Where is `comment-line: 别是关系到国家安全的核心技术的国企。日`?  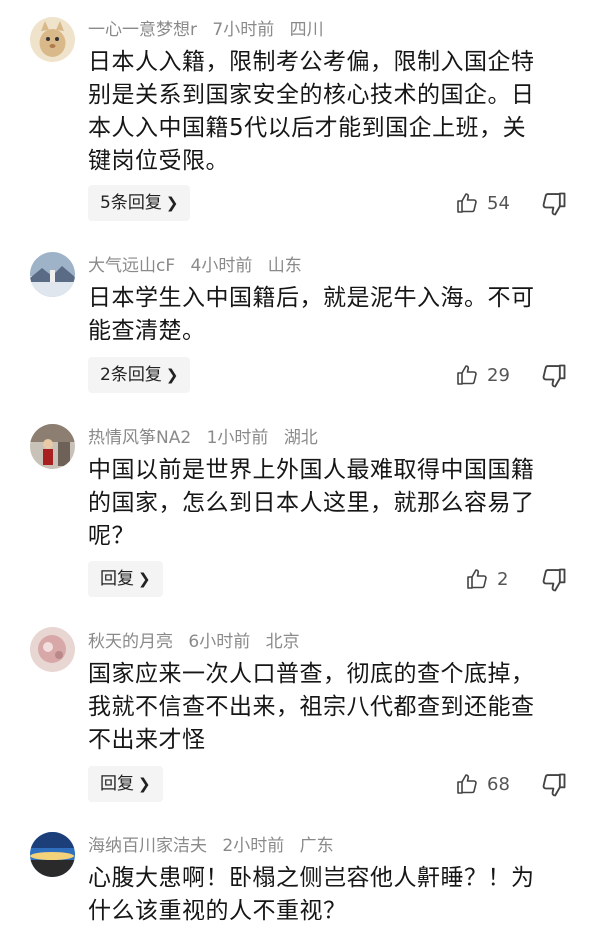
comment-line: 别是关系到国家安全的核心技术的国企。日 is located at coordinates (311, 95).